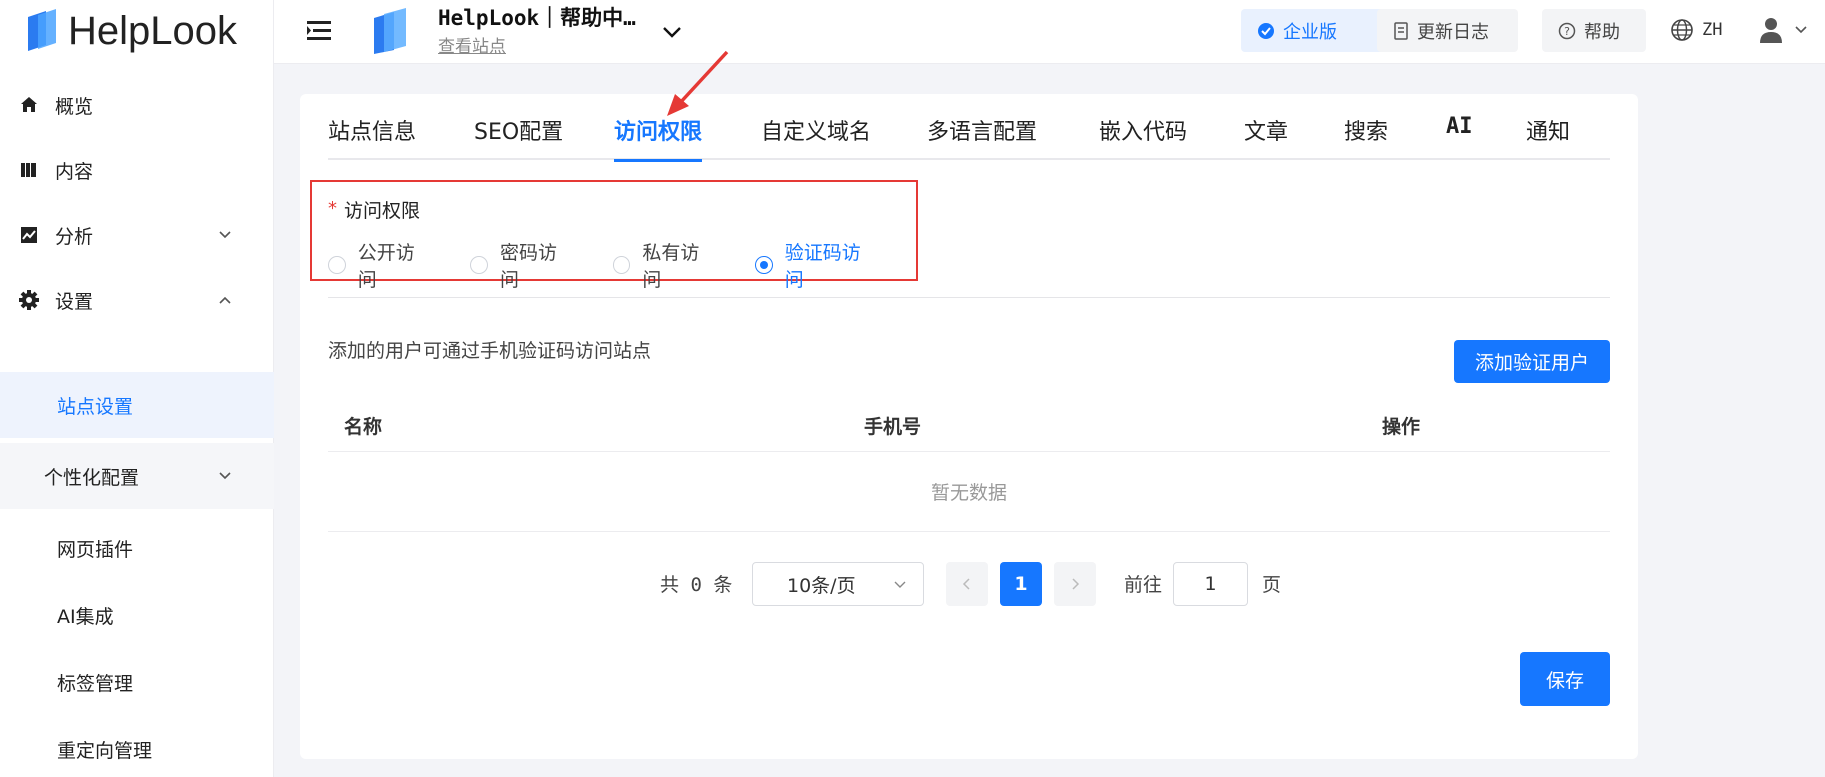  What do you see at coordinates (1548, 137) in the screenshot?
I see `tab-notifications: 通知` at bounding box center [1548, 137].